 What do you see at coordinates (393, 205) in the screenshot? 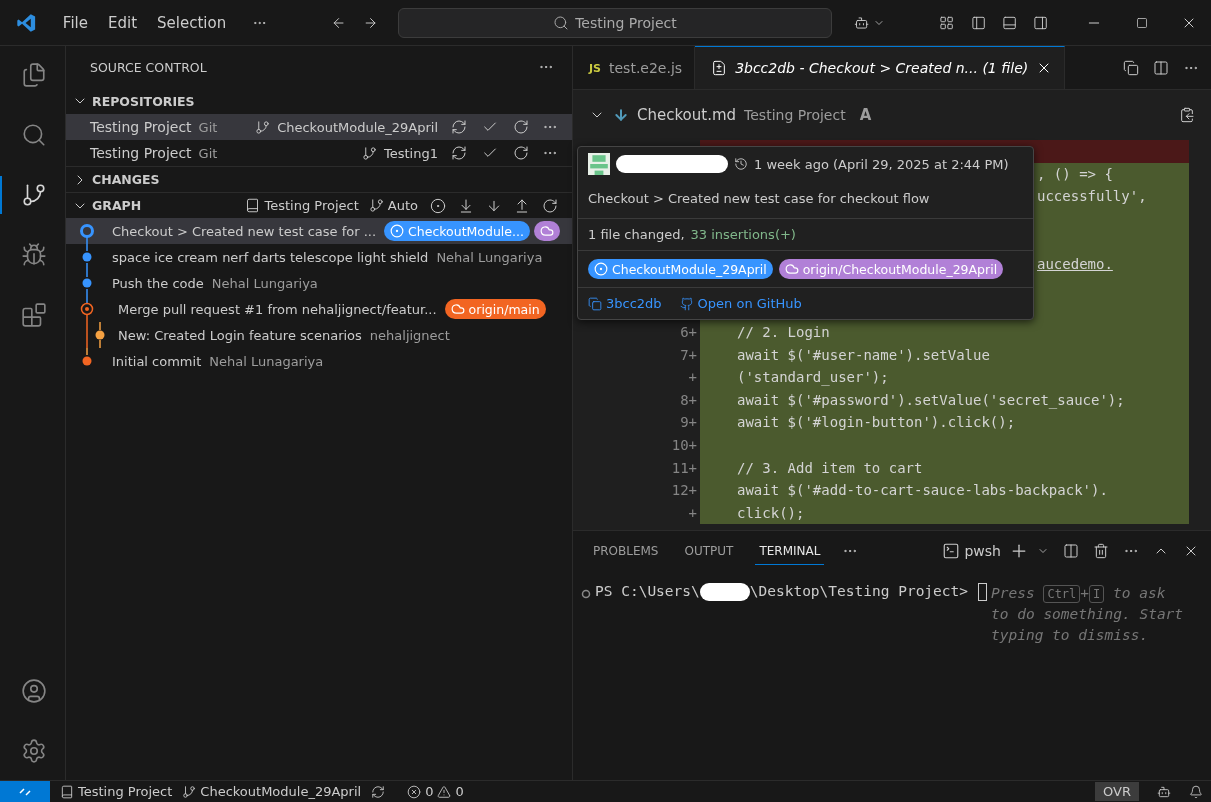
I see `branch-picker: Auto` at bounding box center [393, 205].